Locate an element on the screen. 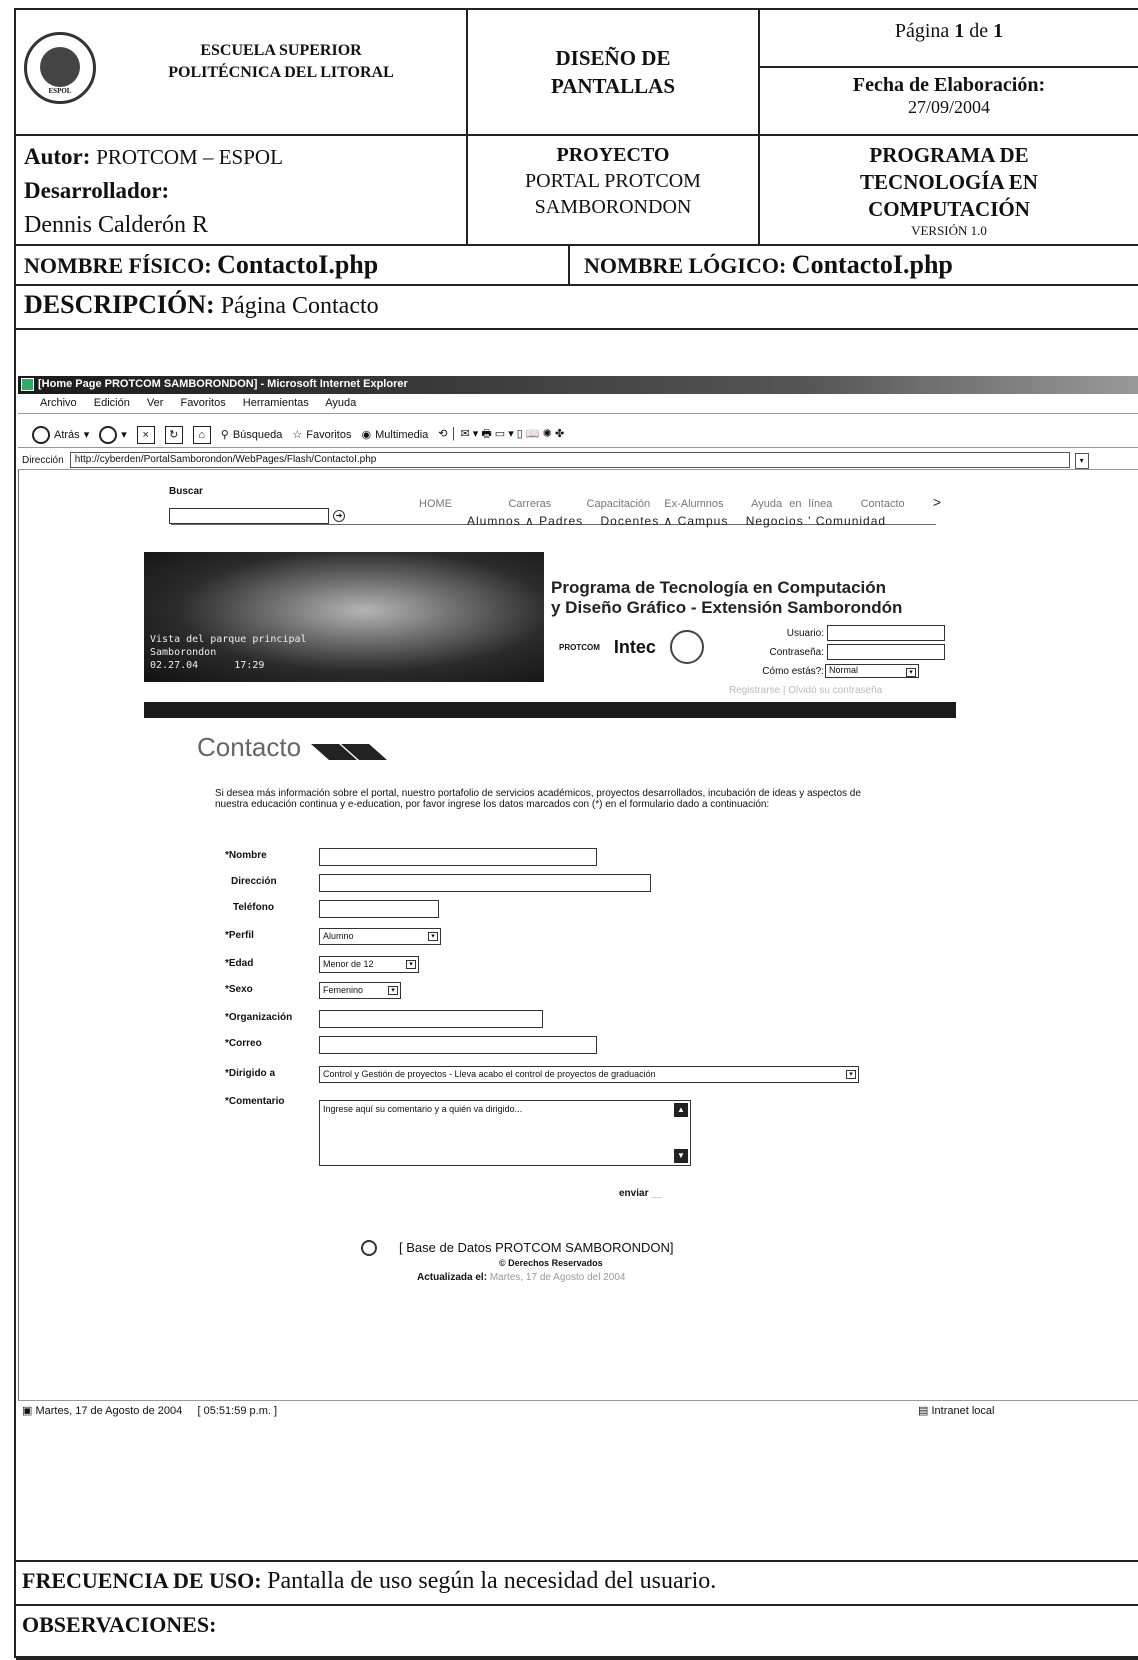 The height and width of the screenshot is (1660, 1138). menu-herramientas: Herramientas is located at coordinates (276, 403).